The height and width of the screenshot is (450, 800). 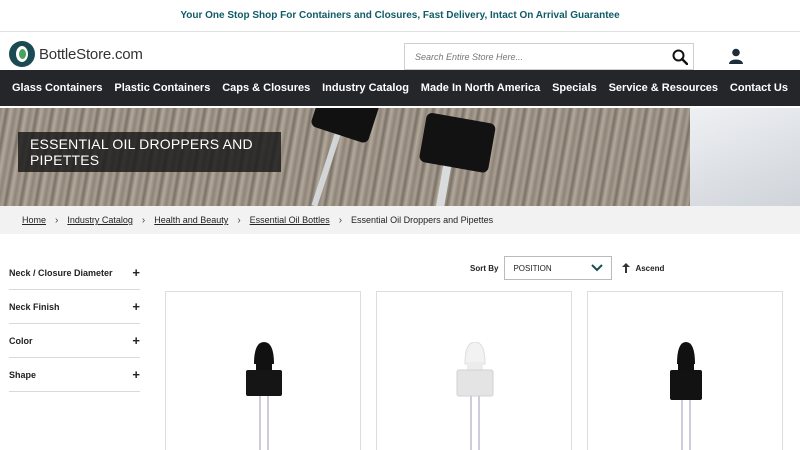 I want to click on breadcrumb-industry-catalog: Industry Catalog, so click(x=100, y=220).